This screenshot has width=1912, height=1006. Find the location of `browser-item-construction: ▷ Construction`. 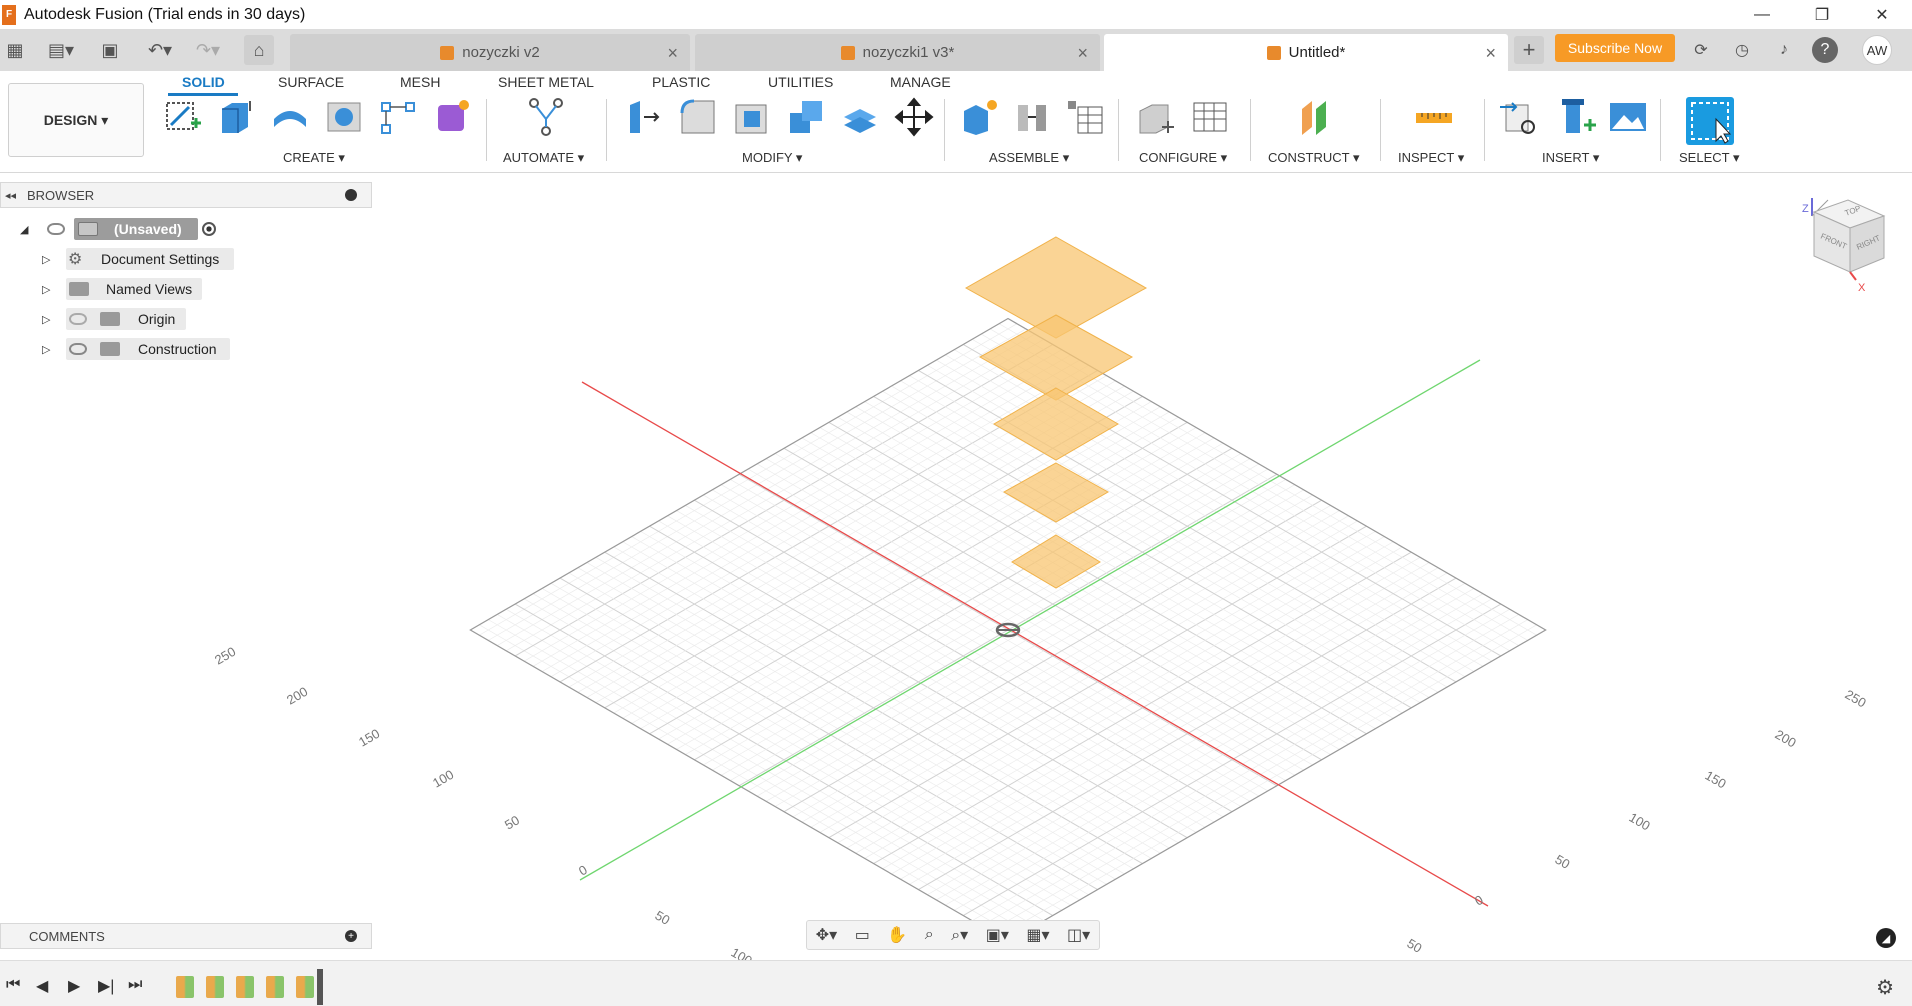

browser-item-construction: ▷ Construction is located at coordinates (120, 349).